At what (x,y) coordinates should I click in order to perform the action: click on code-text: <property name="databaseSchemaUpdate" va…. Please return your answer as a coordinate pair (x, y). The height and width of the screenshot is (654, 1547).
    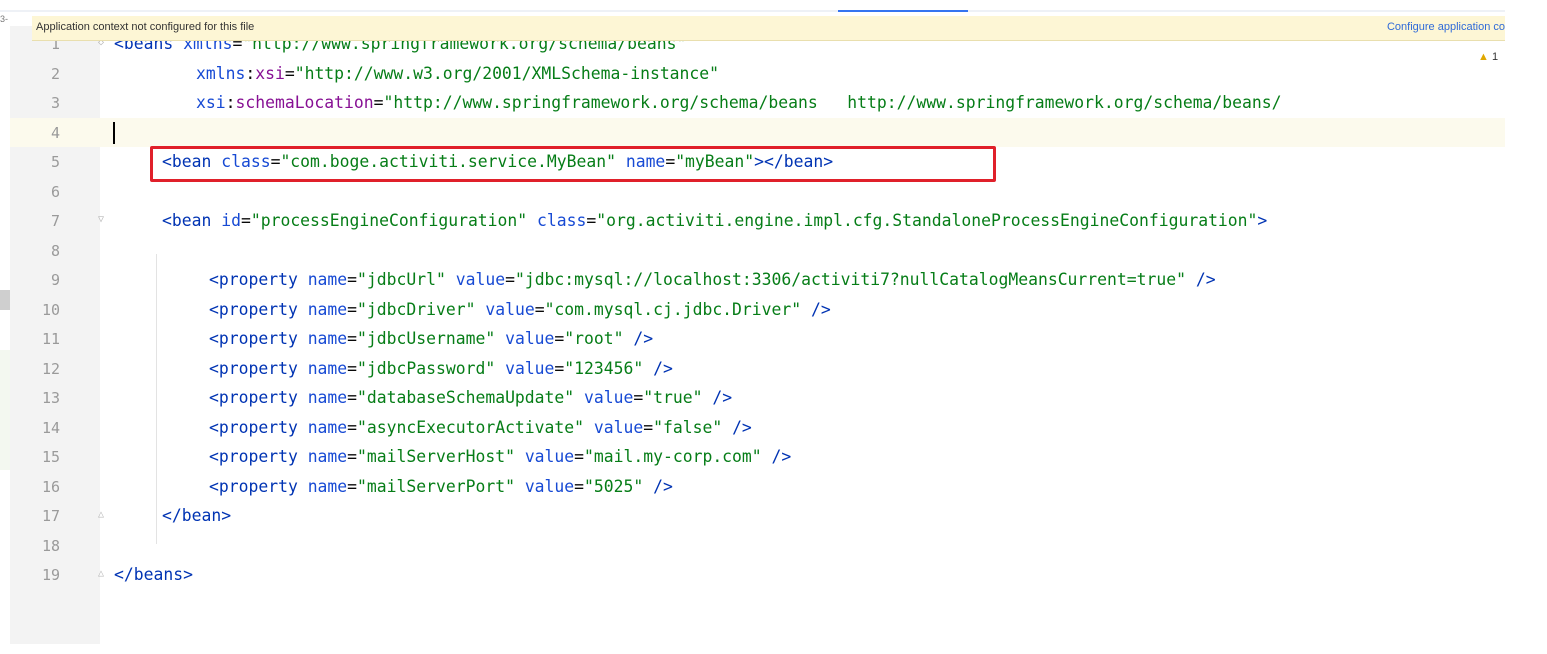
    Looking at the image, I should click on (471, 397).